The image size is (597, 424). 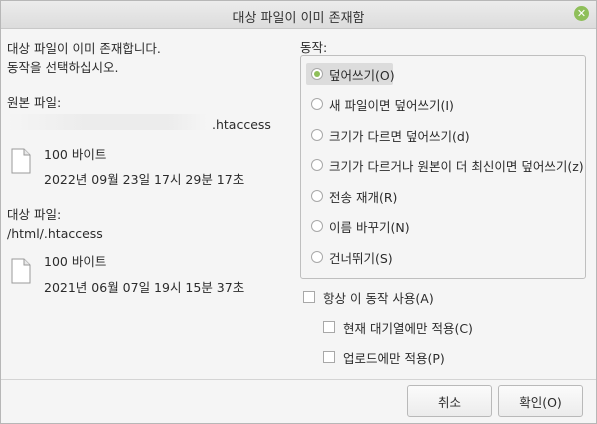 What do you see at coordinates (378, 298) in the screenshot?
I see `checkbox-label: 항상 이 동작 사용(A)` at bounding box center [378, 298].